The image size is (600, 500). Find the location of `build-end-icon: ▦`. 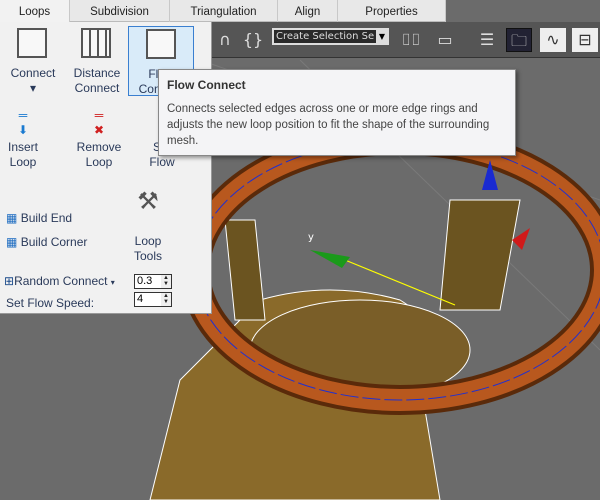

build-end-icon: ▦ is located at coordinates (12, 218).